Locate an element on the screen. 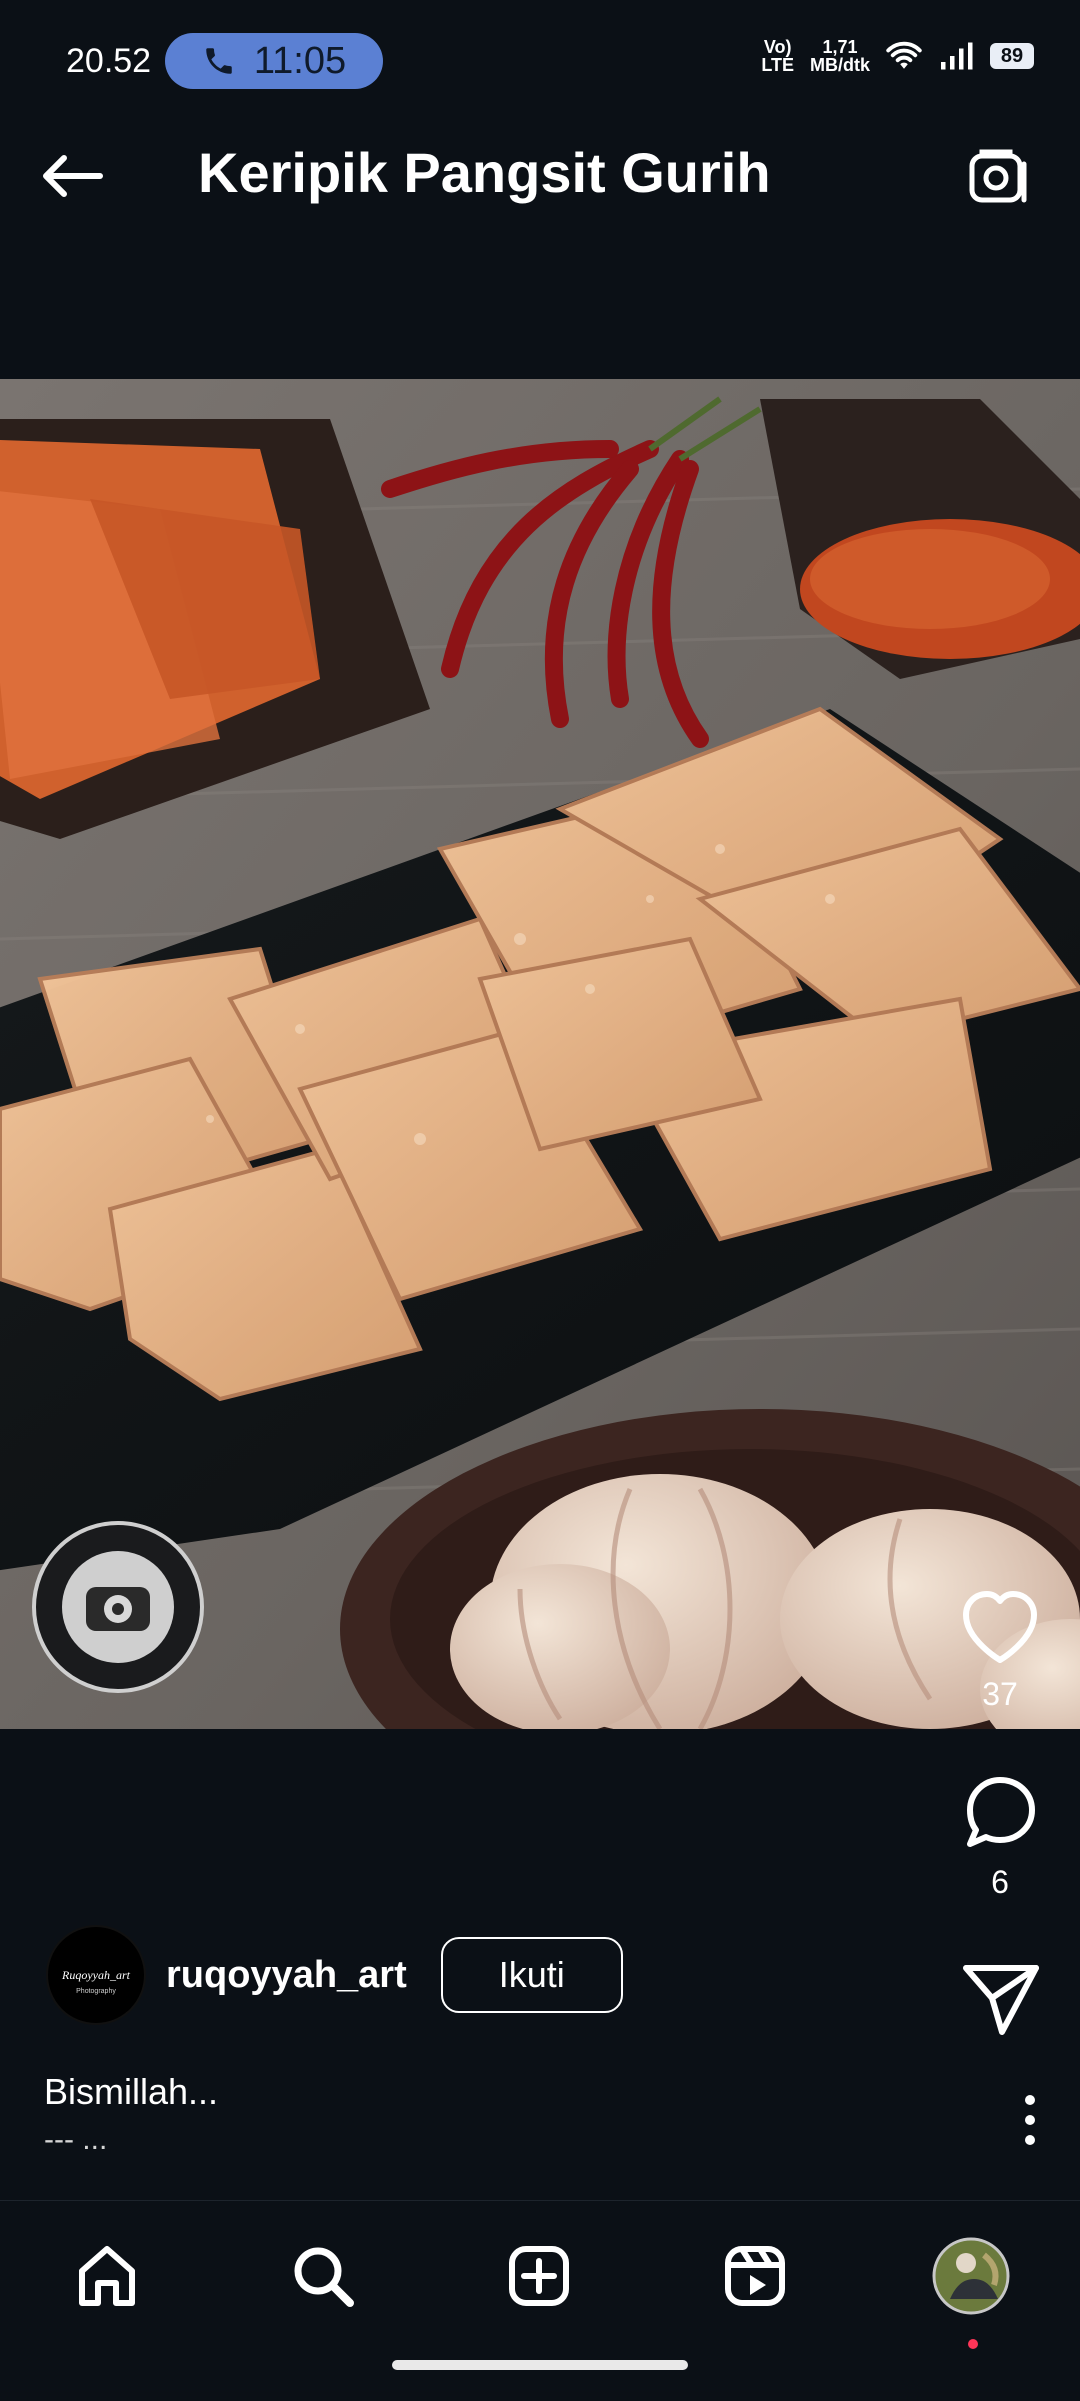 This screenshot has width=1080, height=2401. nav-search is located at coordinates (323, 2276).